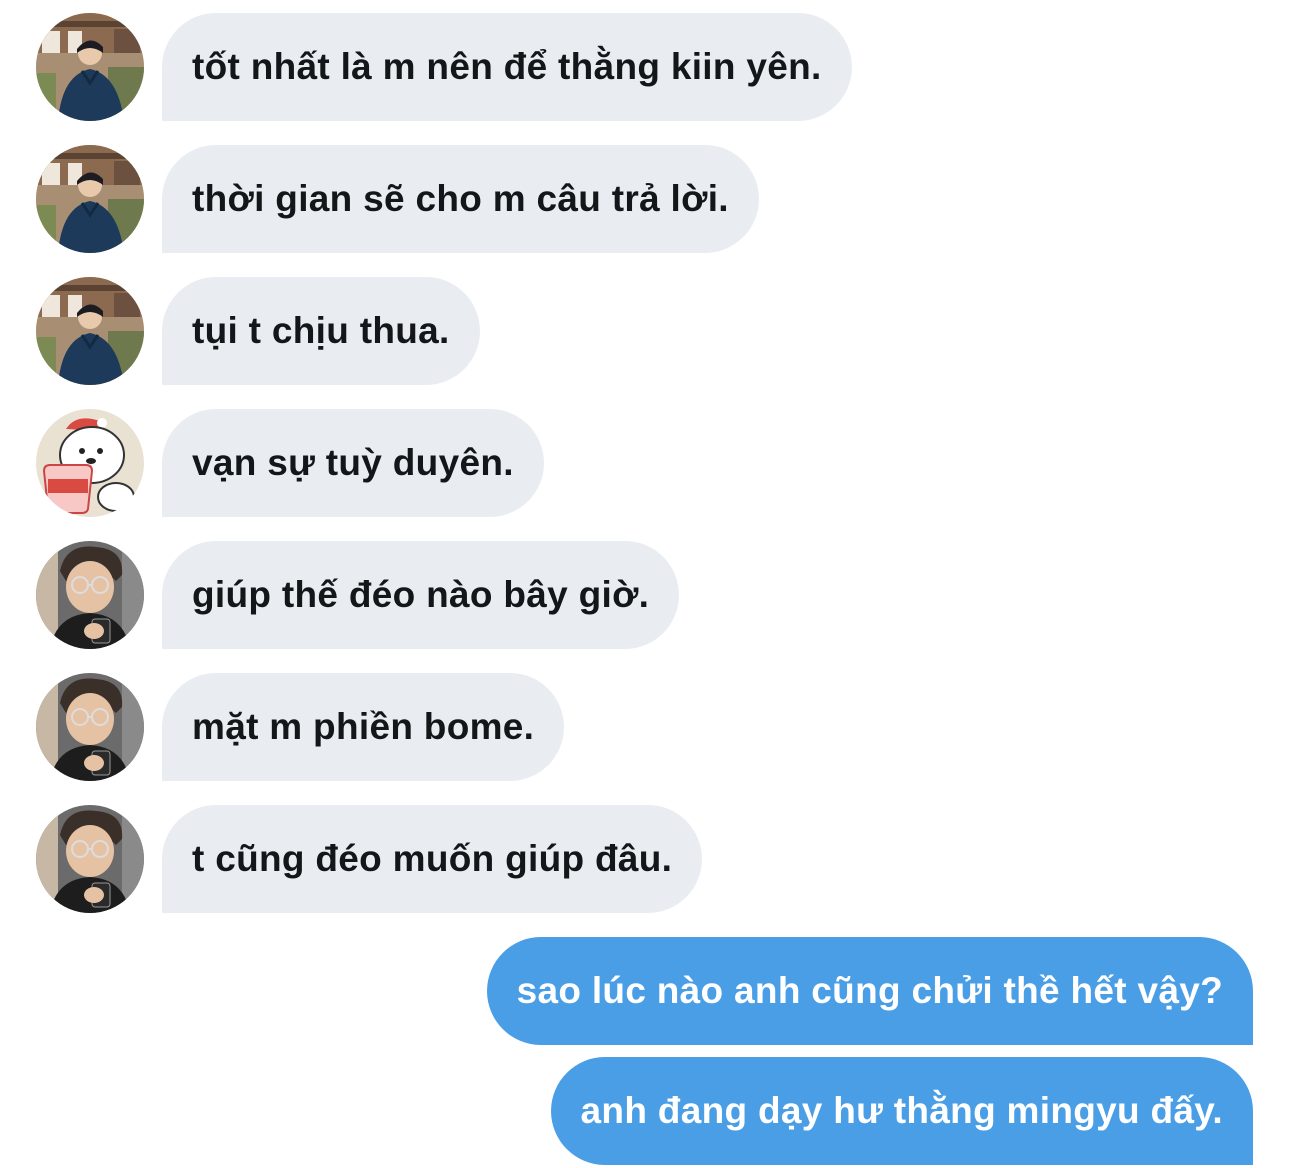  I want to click on message-text: anh đang dạy hư thằng mingyu đấy., so click(901, 1110).